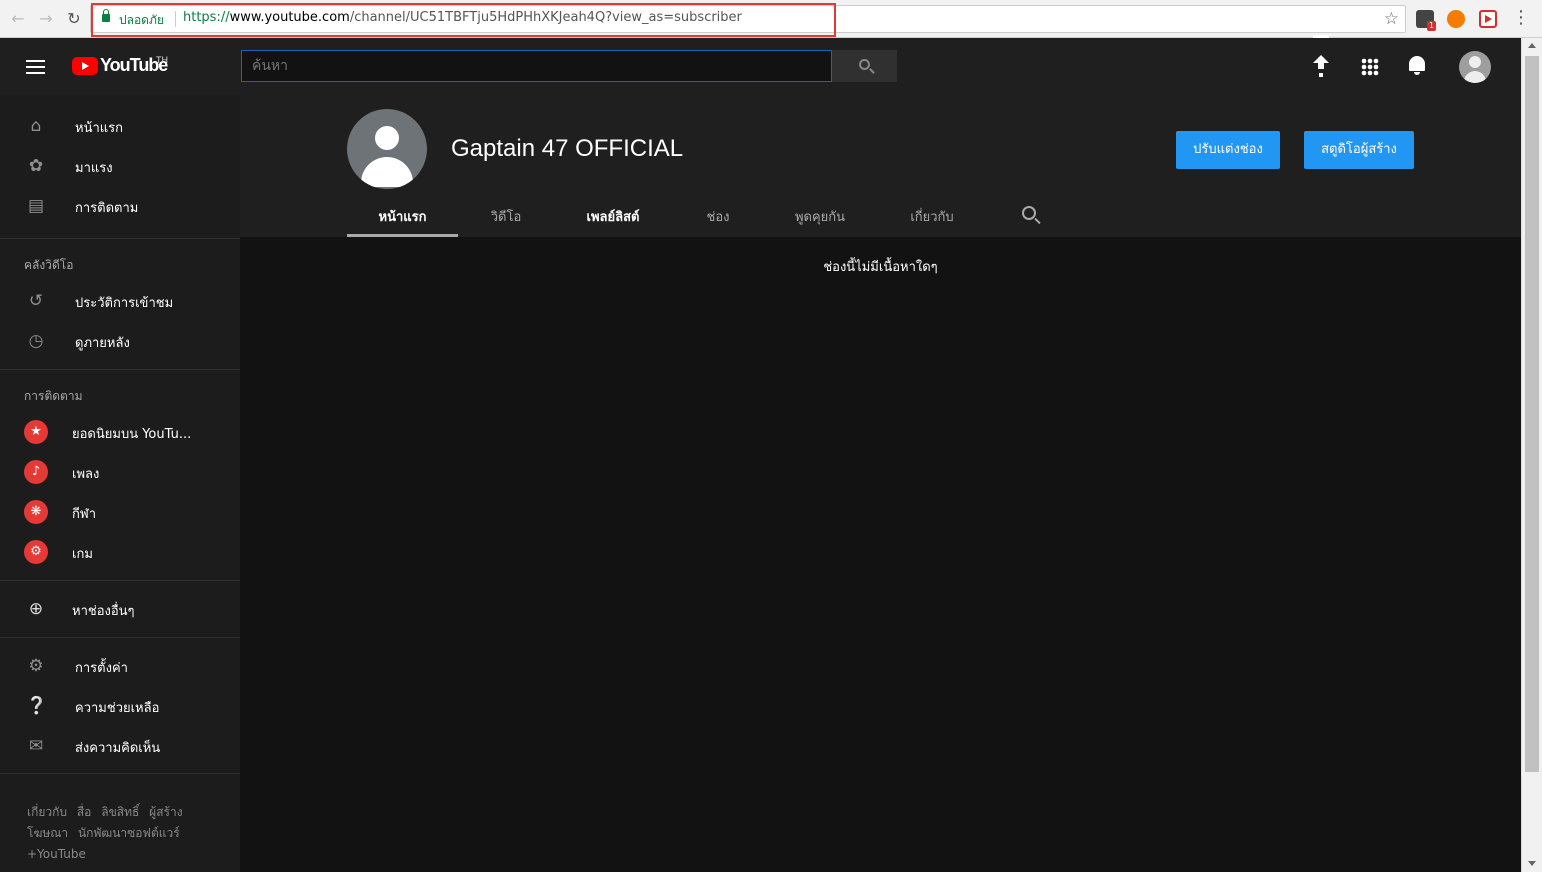 The width and height of the screenshot is (1542, 872). What do you see at coordinates (880, 267) in the screenshot?
I see `empty-channel-message: ช่องนี้ไม่มีเนื้อหาใดๆ` at bounding box center [880, 267].